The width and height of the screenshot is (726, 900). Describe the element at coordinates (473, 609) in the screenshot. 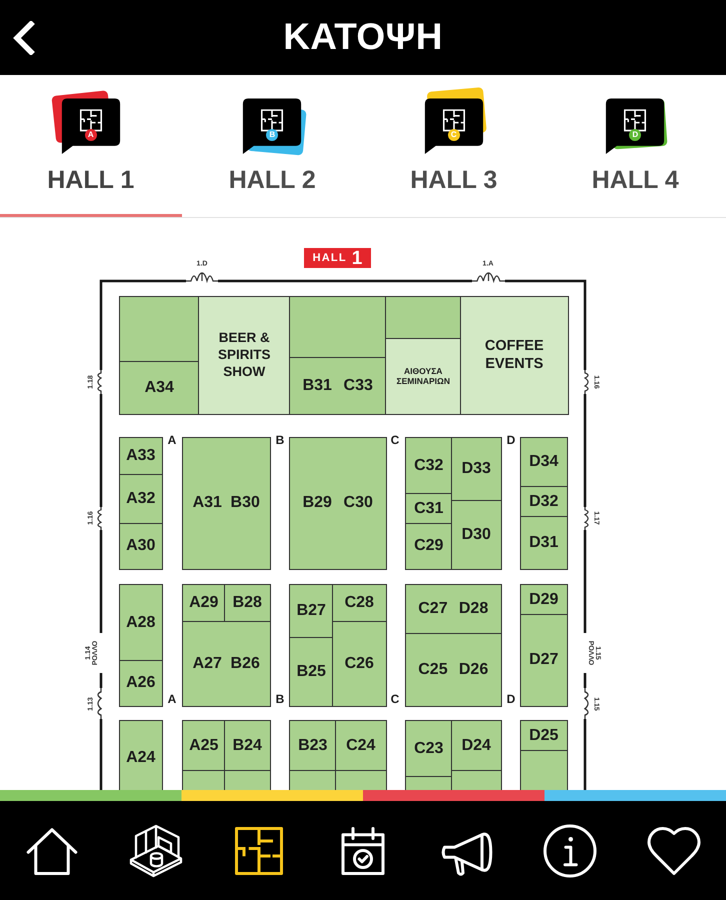

I see `booth-label: D28` at that location.